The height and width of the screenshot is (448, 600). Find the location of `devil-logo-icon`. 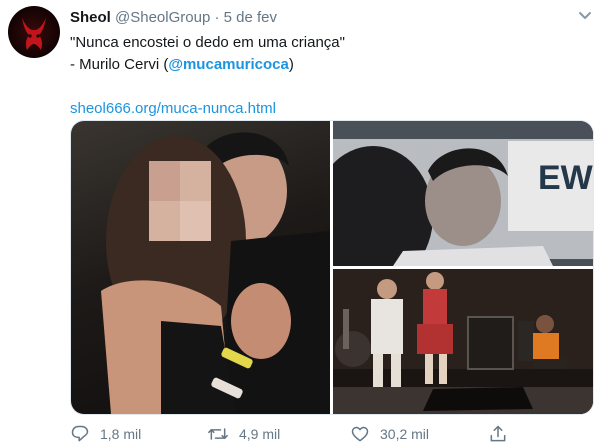

devil-logo-icon is located at coordinates (34, 34).